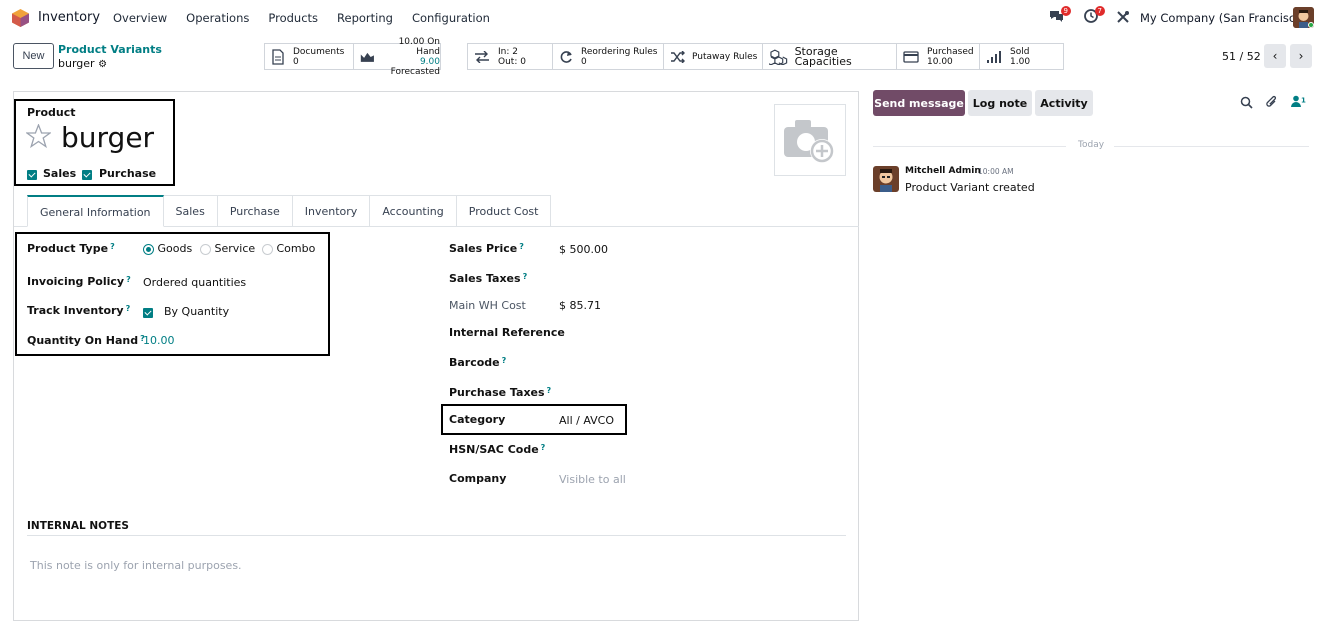 The width and height of the screenshot is (1326, 621). I want to click on qty-on-hand-label: Quantity On Hand?, so click(86, 340).